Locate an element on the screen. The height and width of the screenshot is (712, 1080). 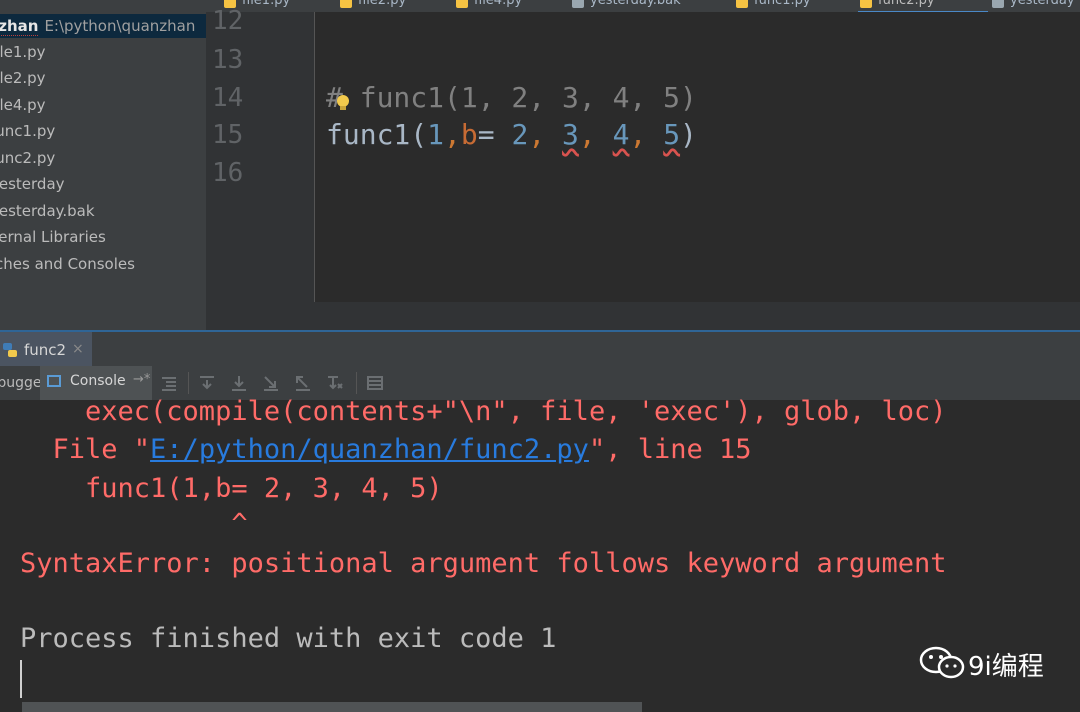
tab-debugger: Debugger is located at coordinates (20, 383).